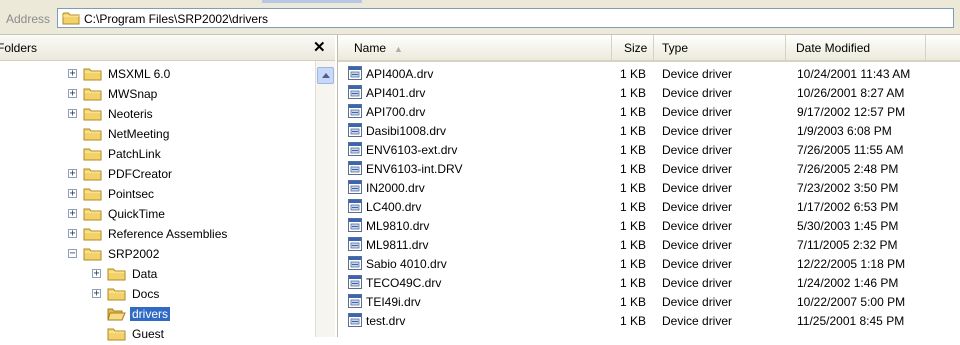 The width and height of the screenshot is (960, 345). What do you see at coordinates (403, 283) in the screenshot?
I see `file-name: TECO49C.drv` at bounding box center [403, 283].